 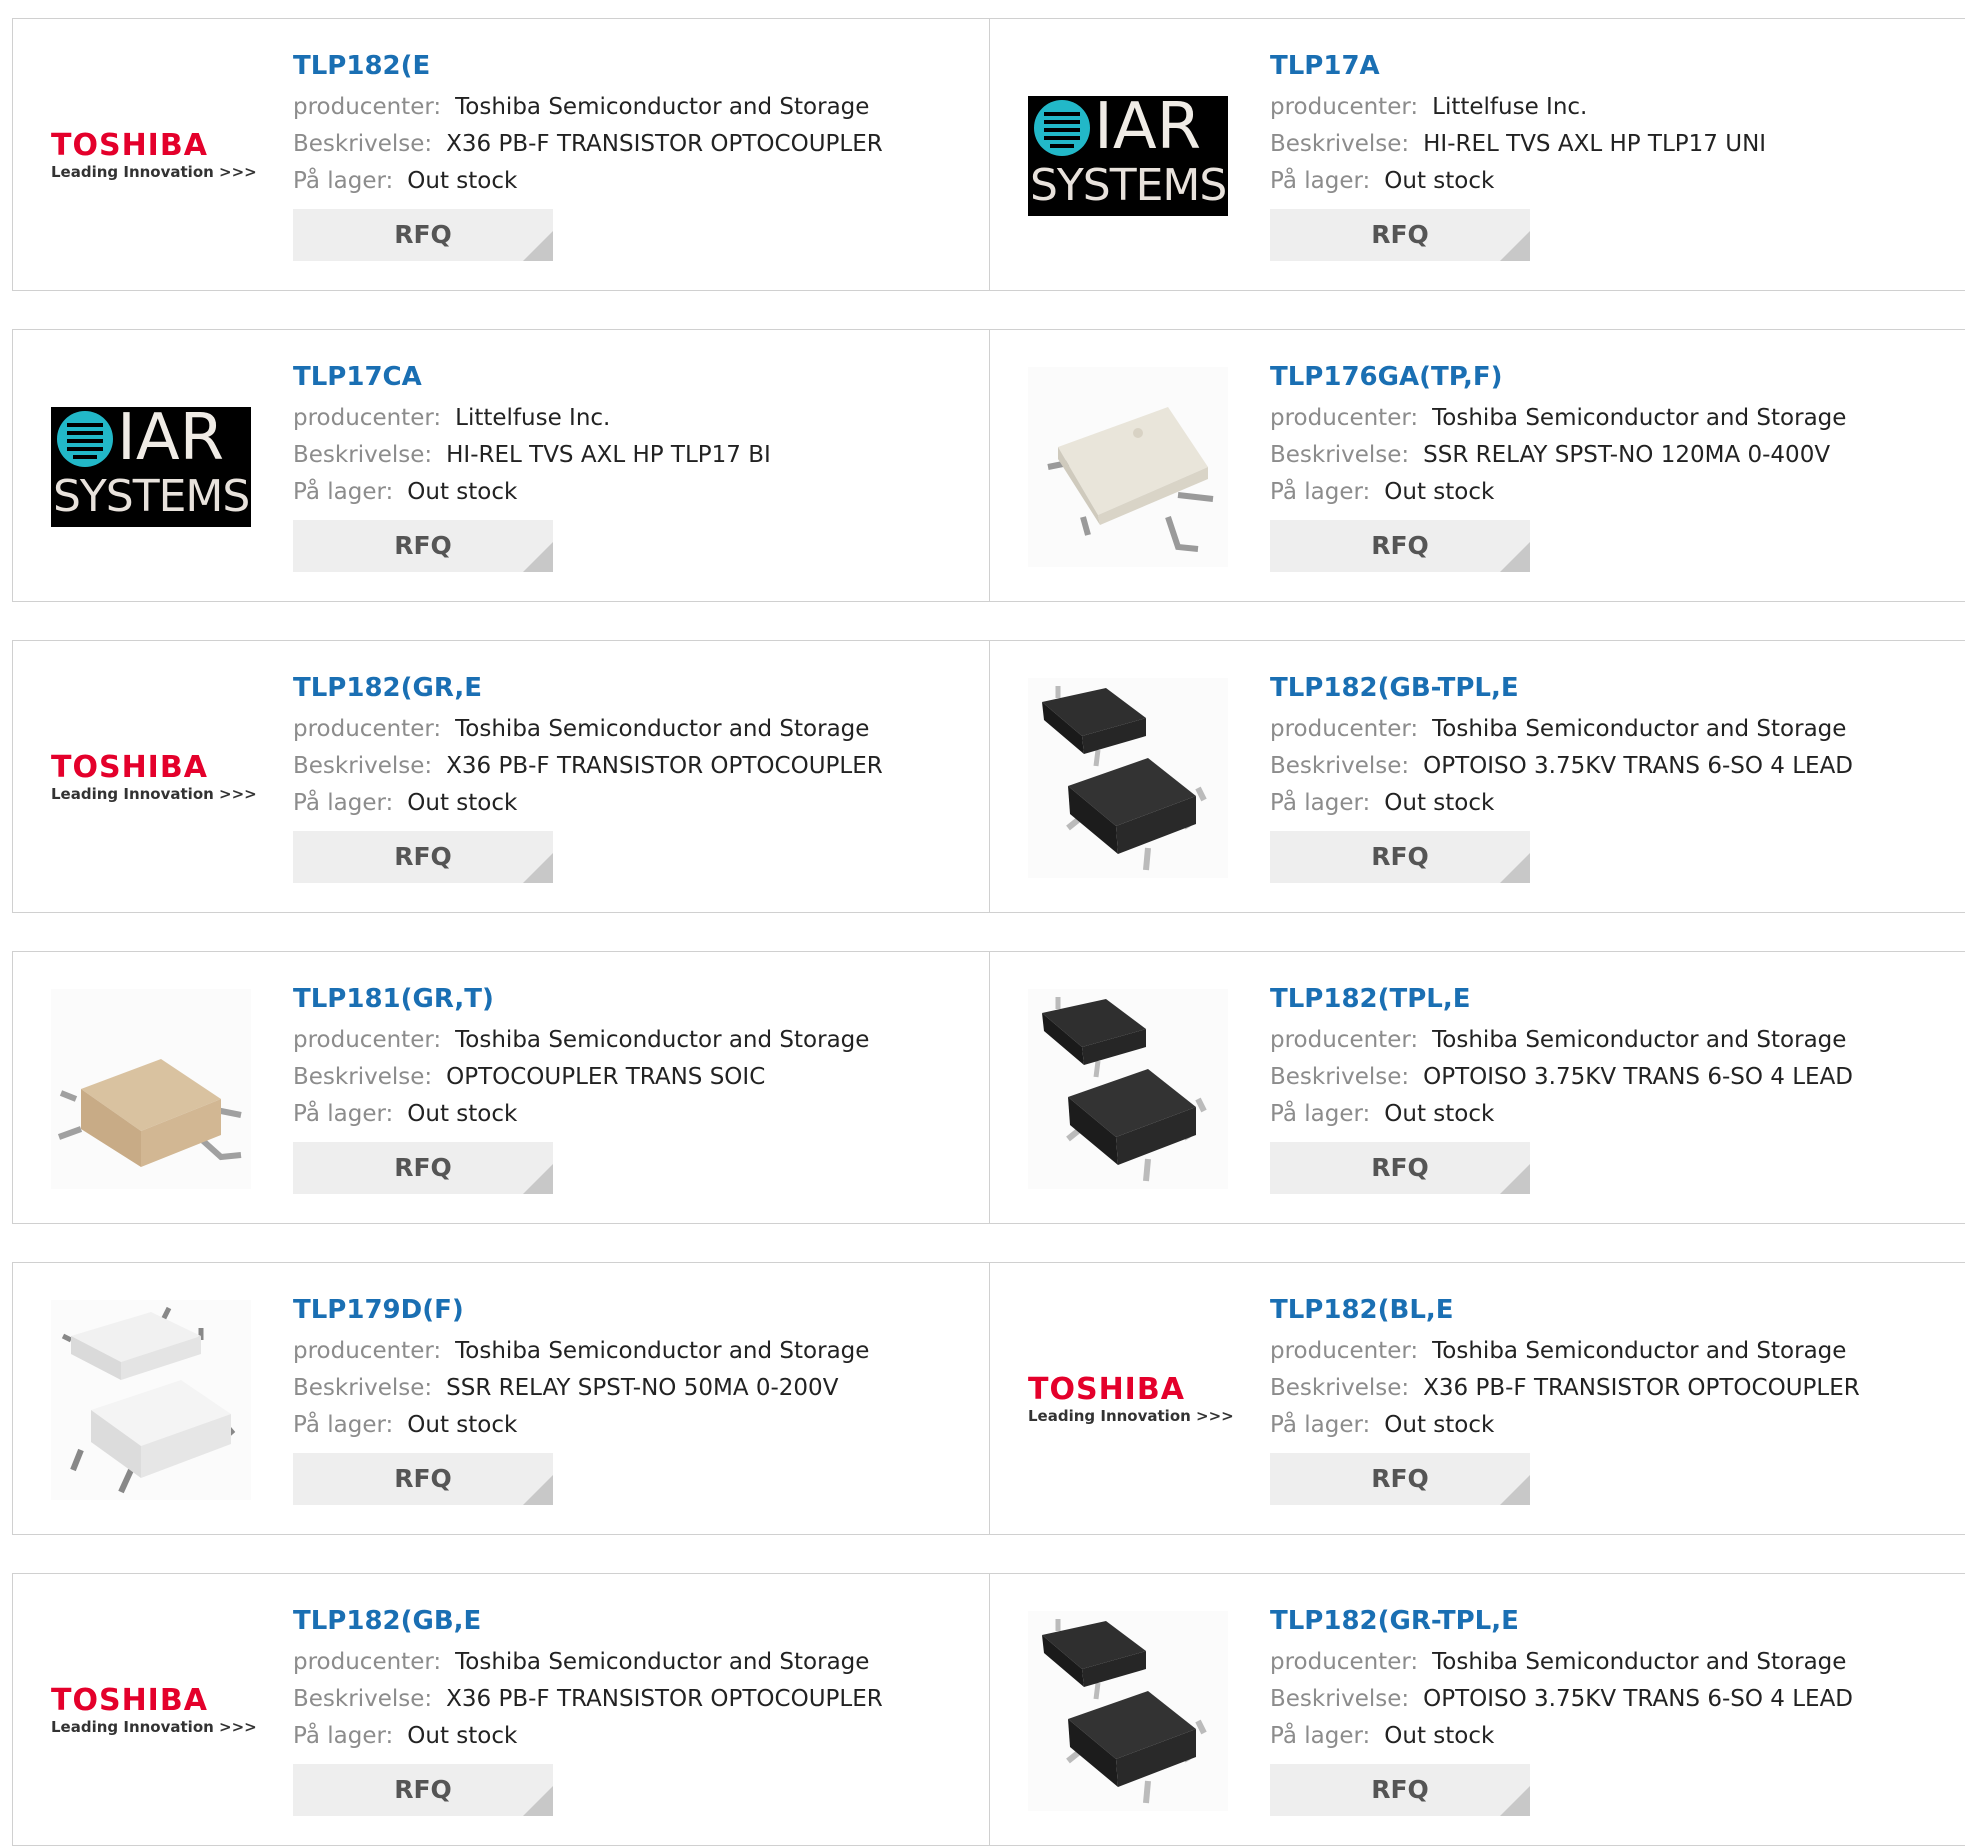 I want to click on part-number-link: TLP182(TPL,E, so click(x=1613, y=999).